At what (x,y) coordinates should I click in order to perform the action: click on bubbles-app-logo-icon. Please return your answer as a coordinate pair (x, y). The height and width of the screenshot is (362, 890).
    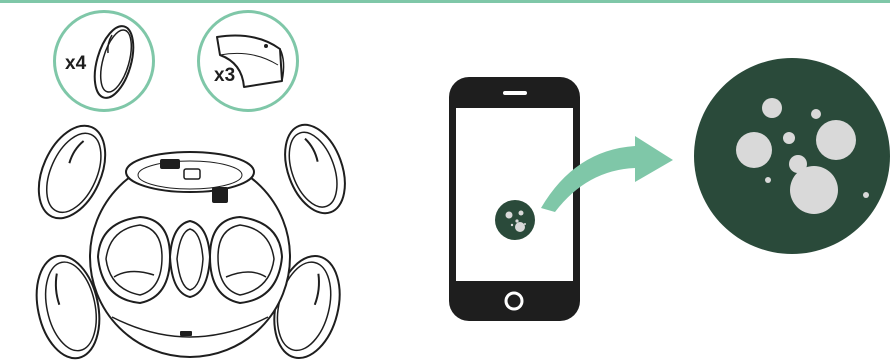
    Looking at the image, I should click on (792, 156).